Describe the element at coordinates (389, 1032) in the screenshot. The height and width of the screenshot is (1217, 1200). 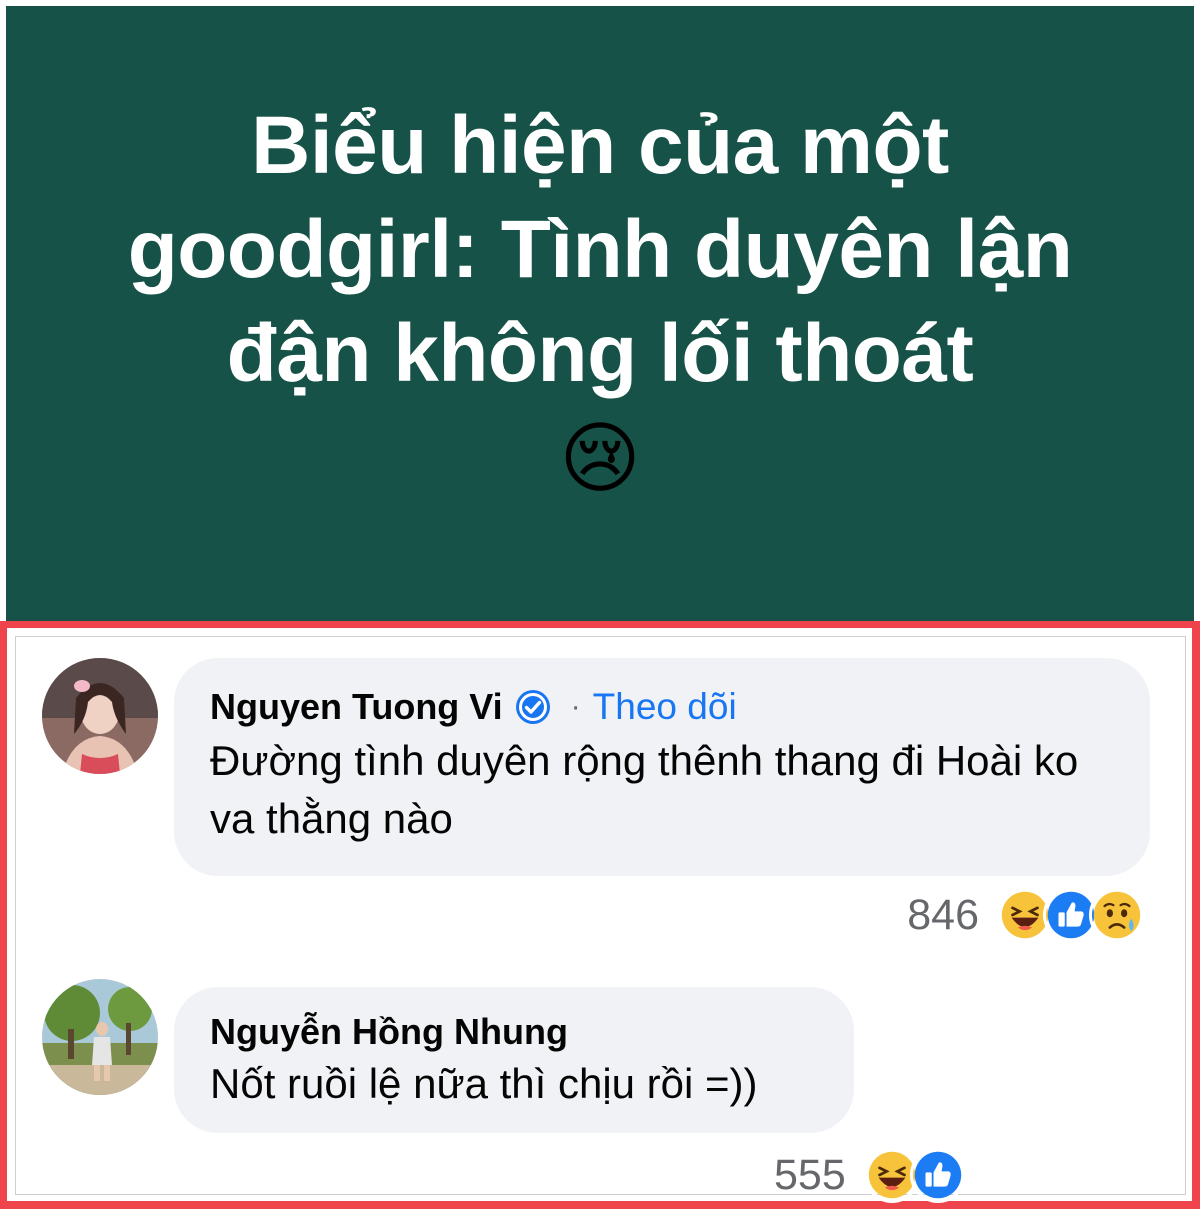
I see `author-name: Nguyễn Hồng Nhung` at that location.